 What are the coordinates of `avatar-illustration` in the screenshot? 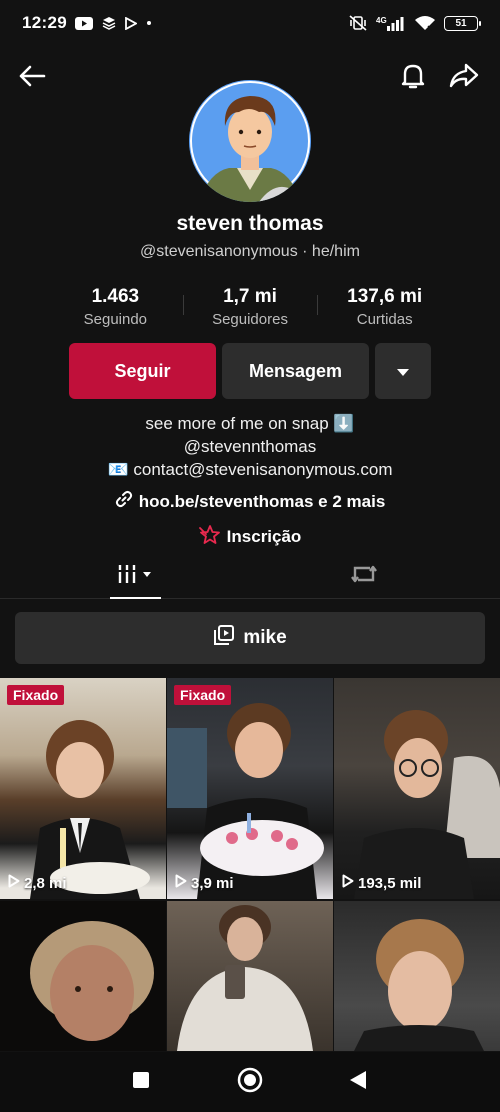 It's located at (250, 141).